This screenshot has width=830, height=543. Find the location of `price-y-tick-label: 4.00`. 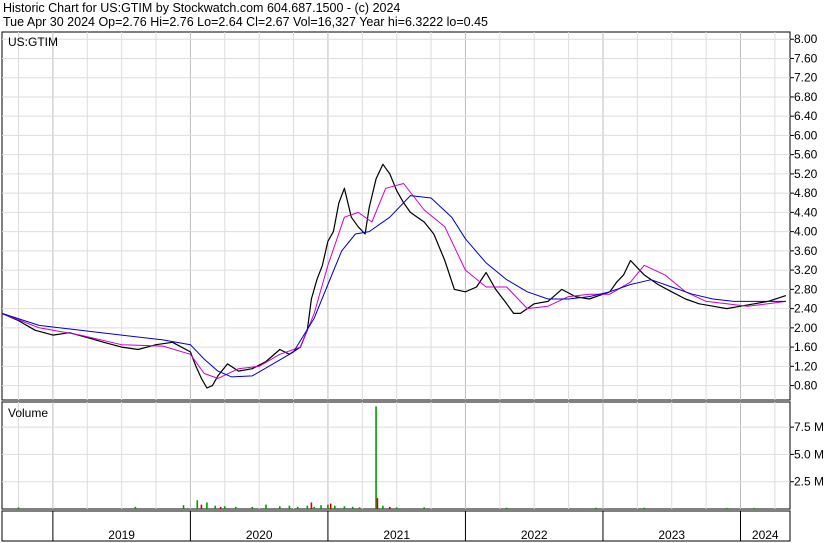

price-y-tick-label: 4.00 is located at coordinates (806, 232).